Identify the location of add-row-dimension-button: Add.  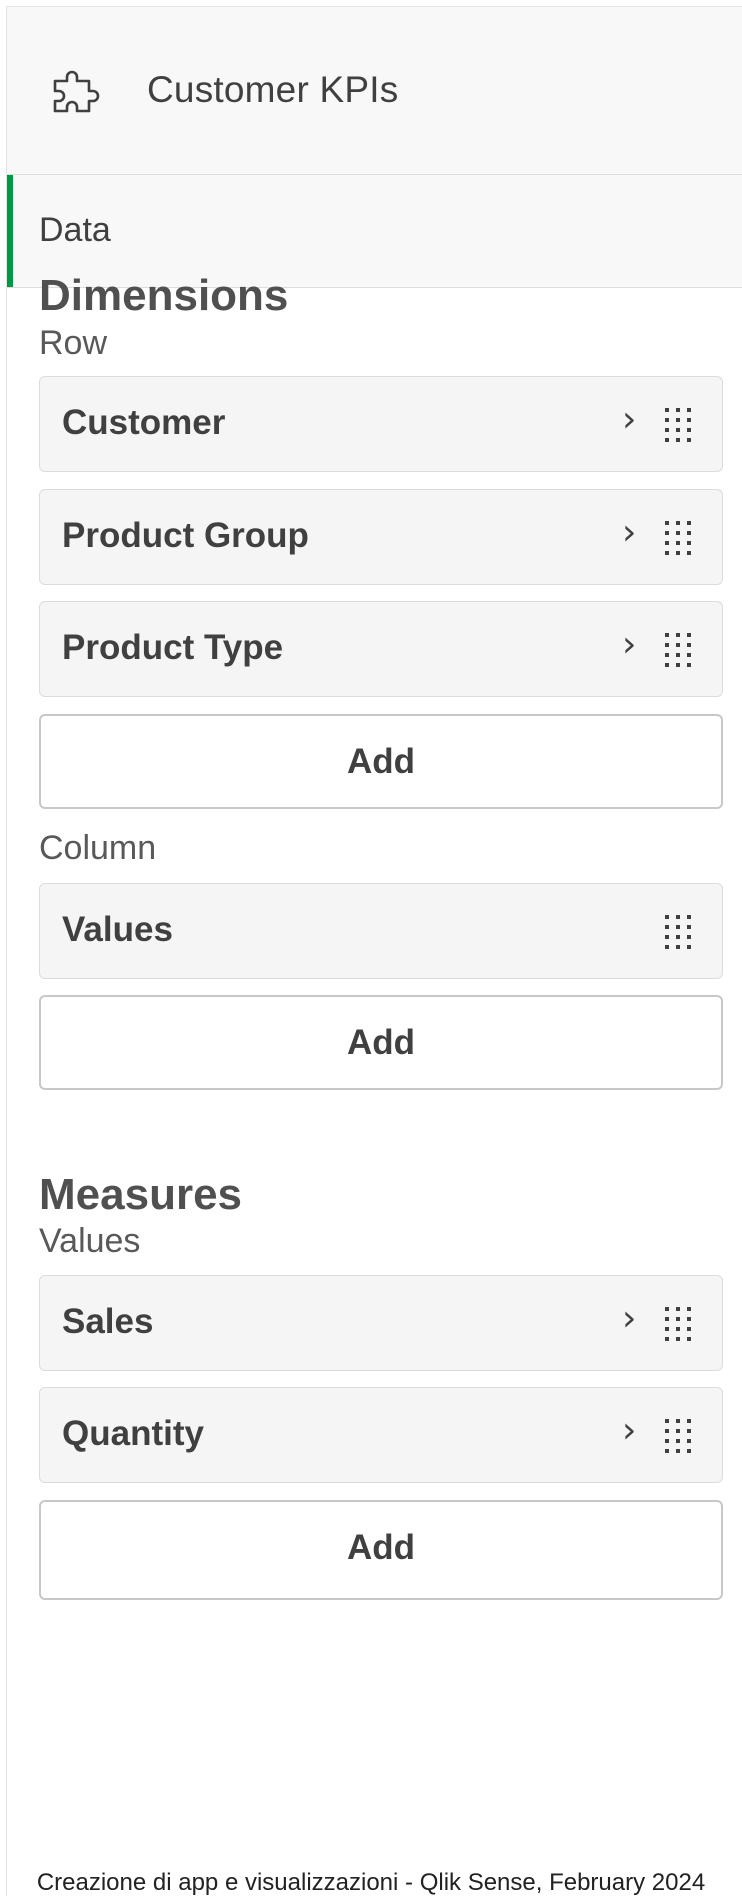
(381, 761).